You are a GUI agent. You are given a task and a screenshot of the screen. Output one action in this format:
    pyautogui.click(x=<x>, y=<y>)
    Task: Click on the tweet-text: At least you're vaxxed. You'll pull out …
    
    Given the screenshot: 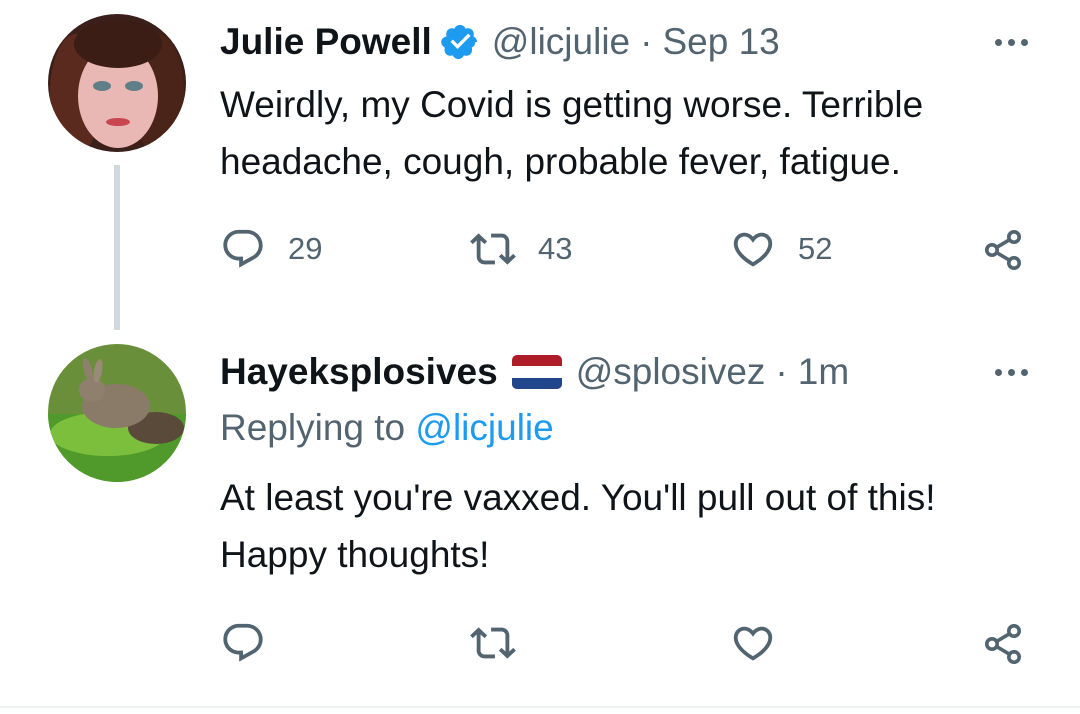 What is the action you would take?
    pyautogui.click(x=578, y=526)
    